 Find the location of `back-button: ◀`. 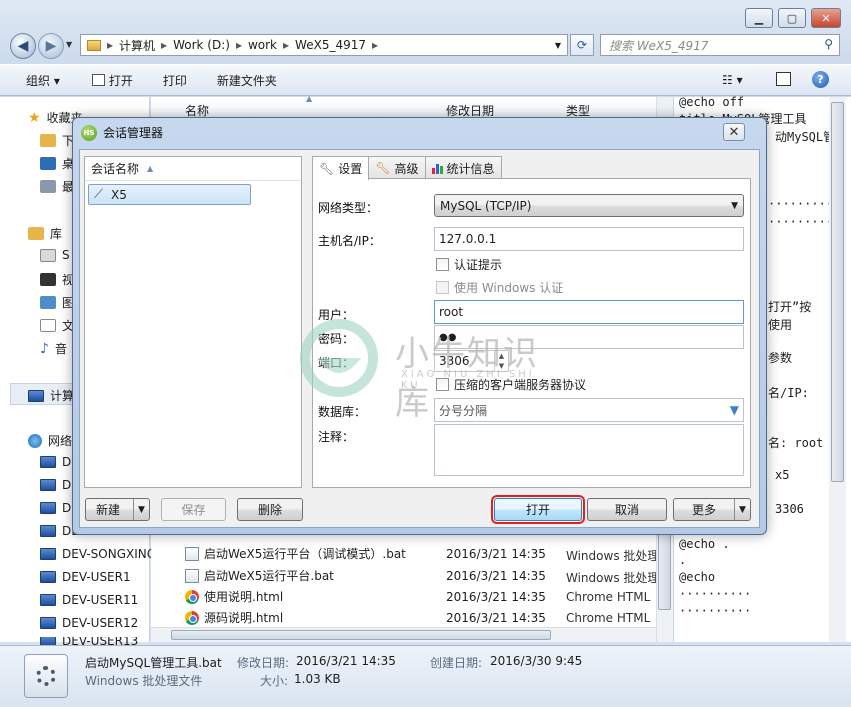

back-button: ◀ is located at coordinates (23, 46).